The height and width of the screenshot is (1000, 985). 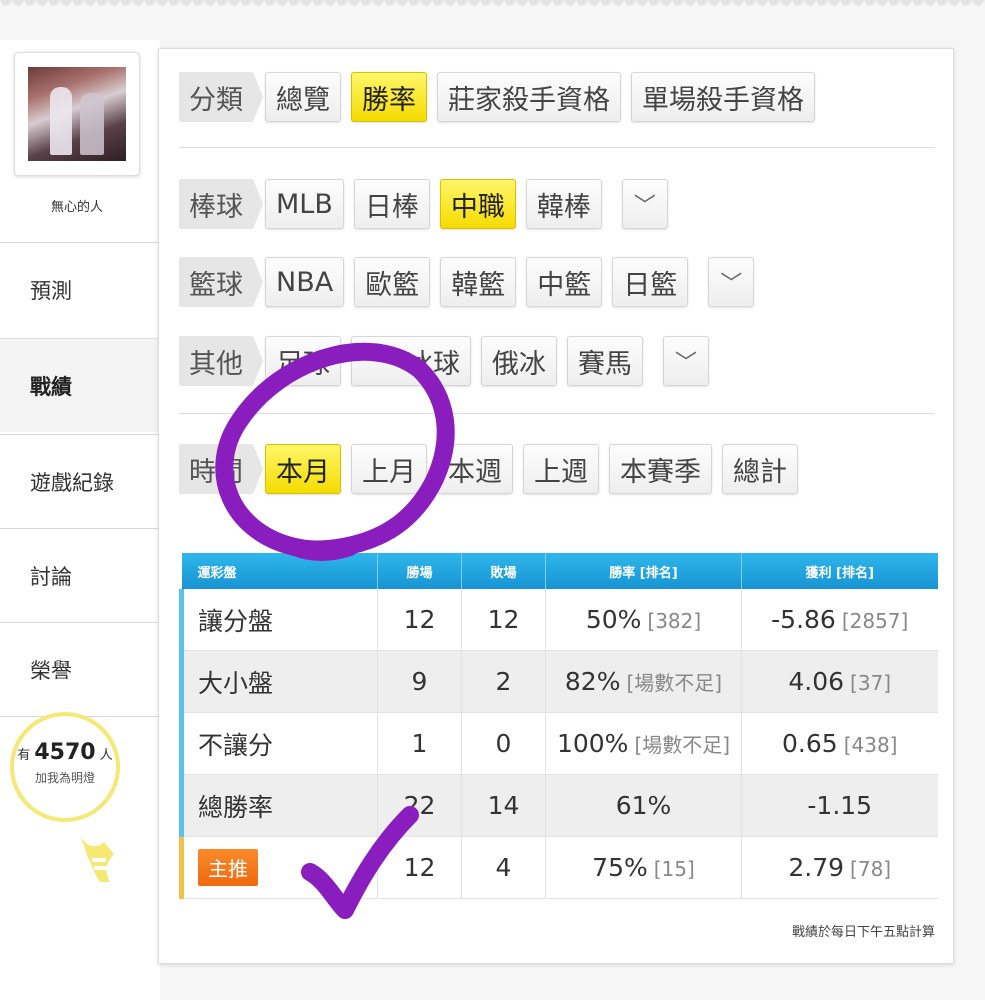 What do you see at coordinates (278, 620) in the screenshot?
I see `row-type: 讓分盤` at bounding box center [278, 620].